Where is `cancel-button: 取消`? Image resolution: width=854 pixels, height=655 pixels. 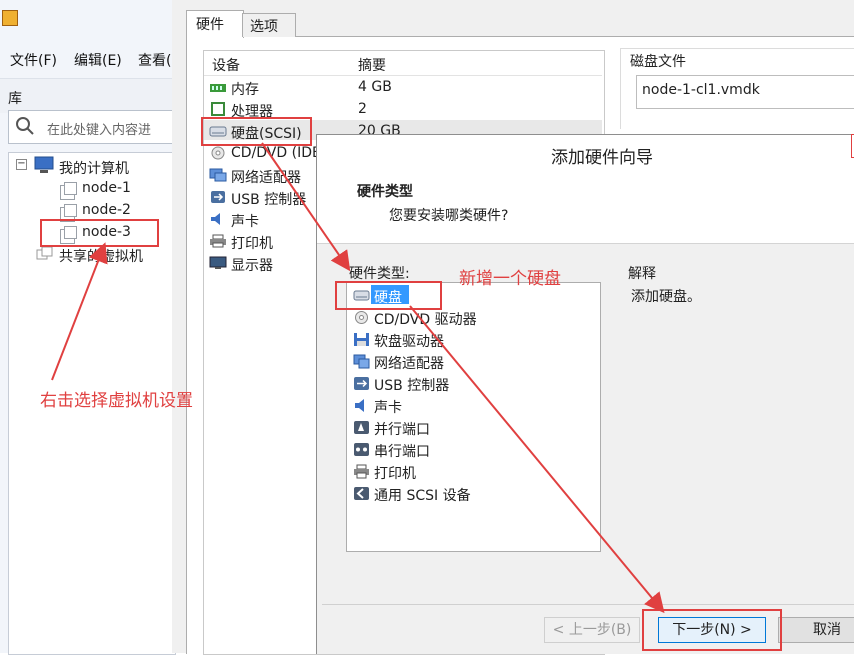 cancel-button: 取消 is located at coordinates (816, 630).